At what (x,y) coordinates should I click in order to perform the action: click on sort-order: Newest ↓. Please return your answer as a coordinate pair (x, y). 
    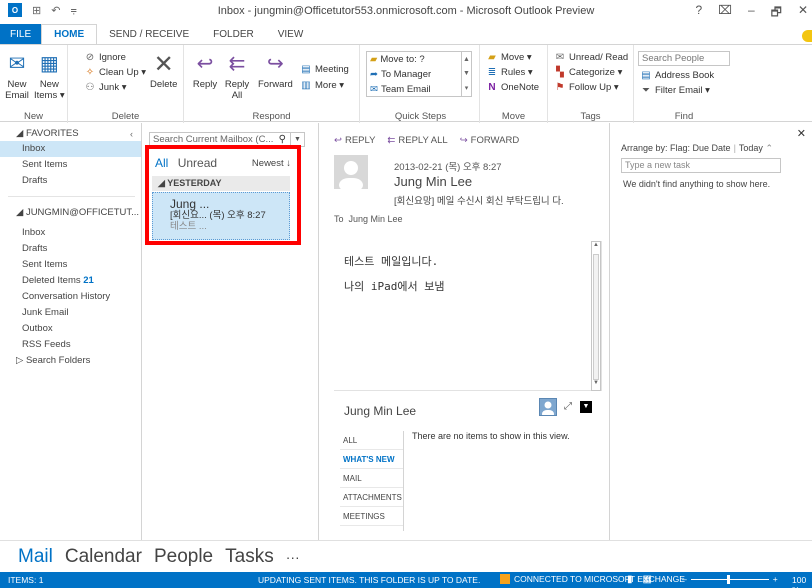
    Looking at the image, I should click on (271, 163).